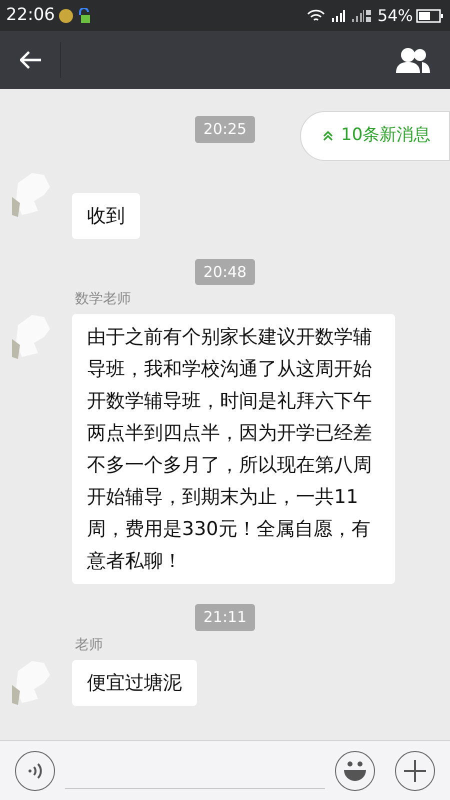 The height and width of the screenshot is (800, 450). I want to click on smiley-icon, so click(355, 770).